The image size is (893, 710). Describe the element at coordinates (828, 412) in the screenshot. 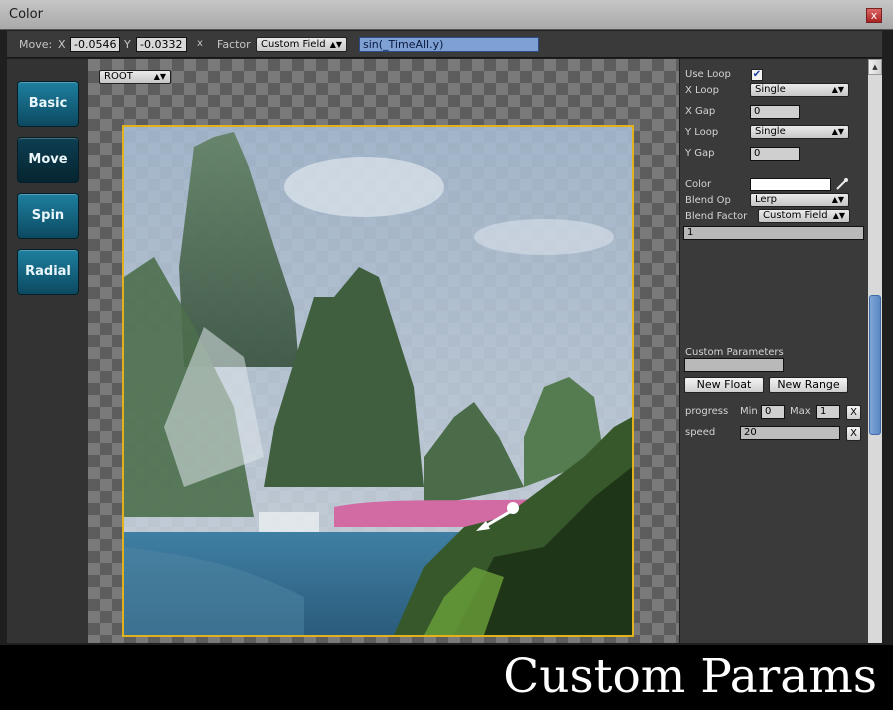

I see `progress-max-field: 1` at that location.